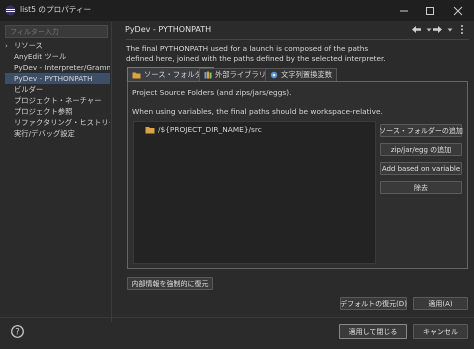  What do you see at coordinates (440, 303) in the screenshot?
I see `apply-button: 適用(A)` at bounding box center [440, 303].